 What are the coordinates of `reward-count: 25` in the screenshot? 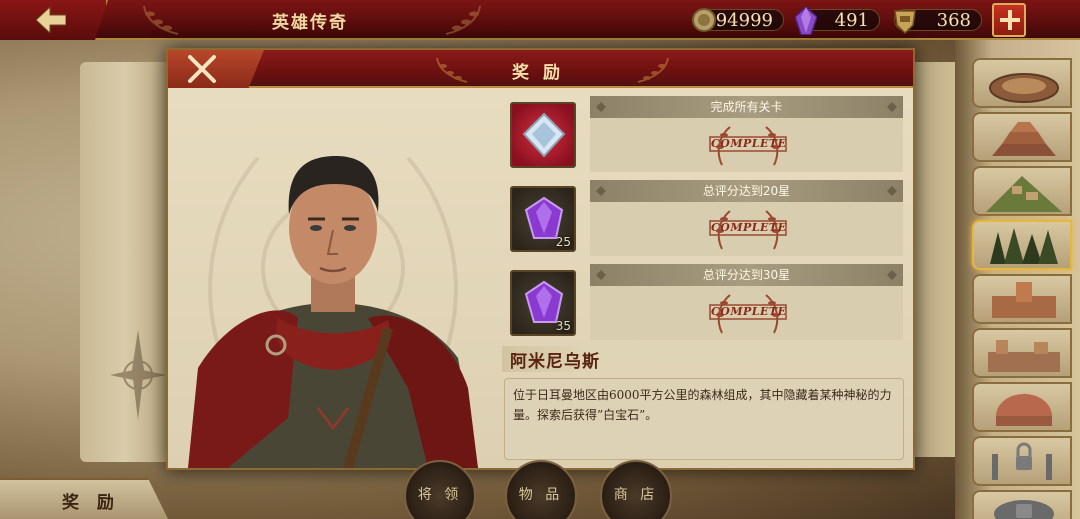 It's located at (563, 242).